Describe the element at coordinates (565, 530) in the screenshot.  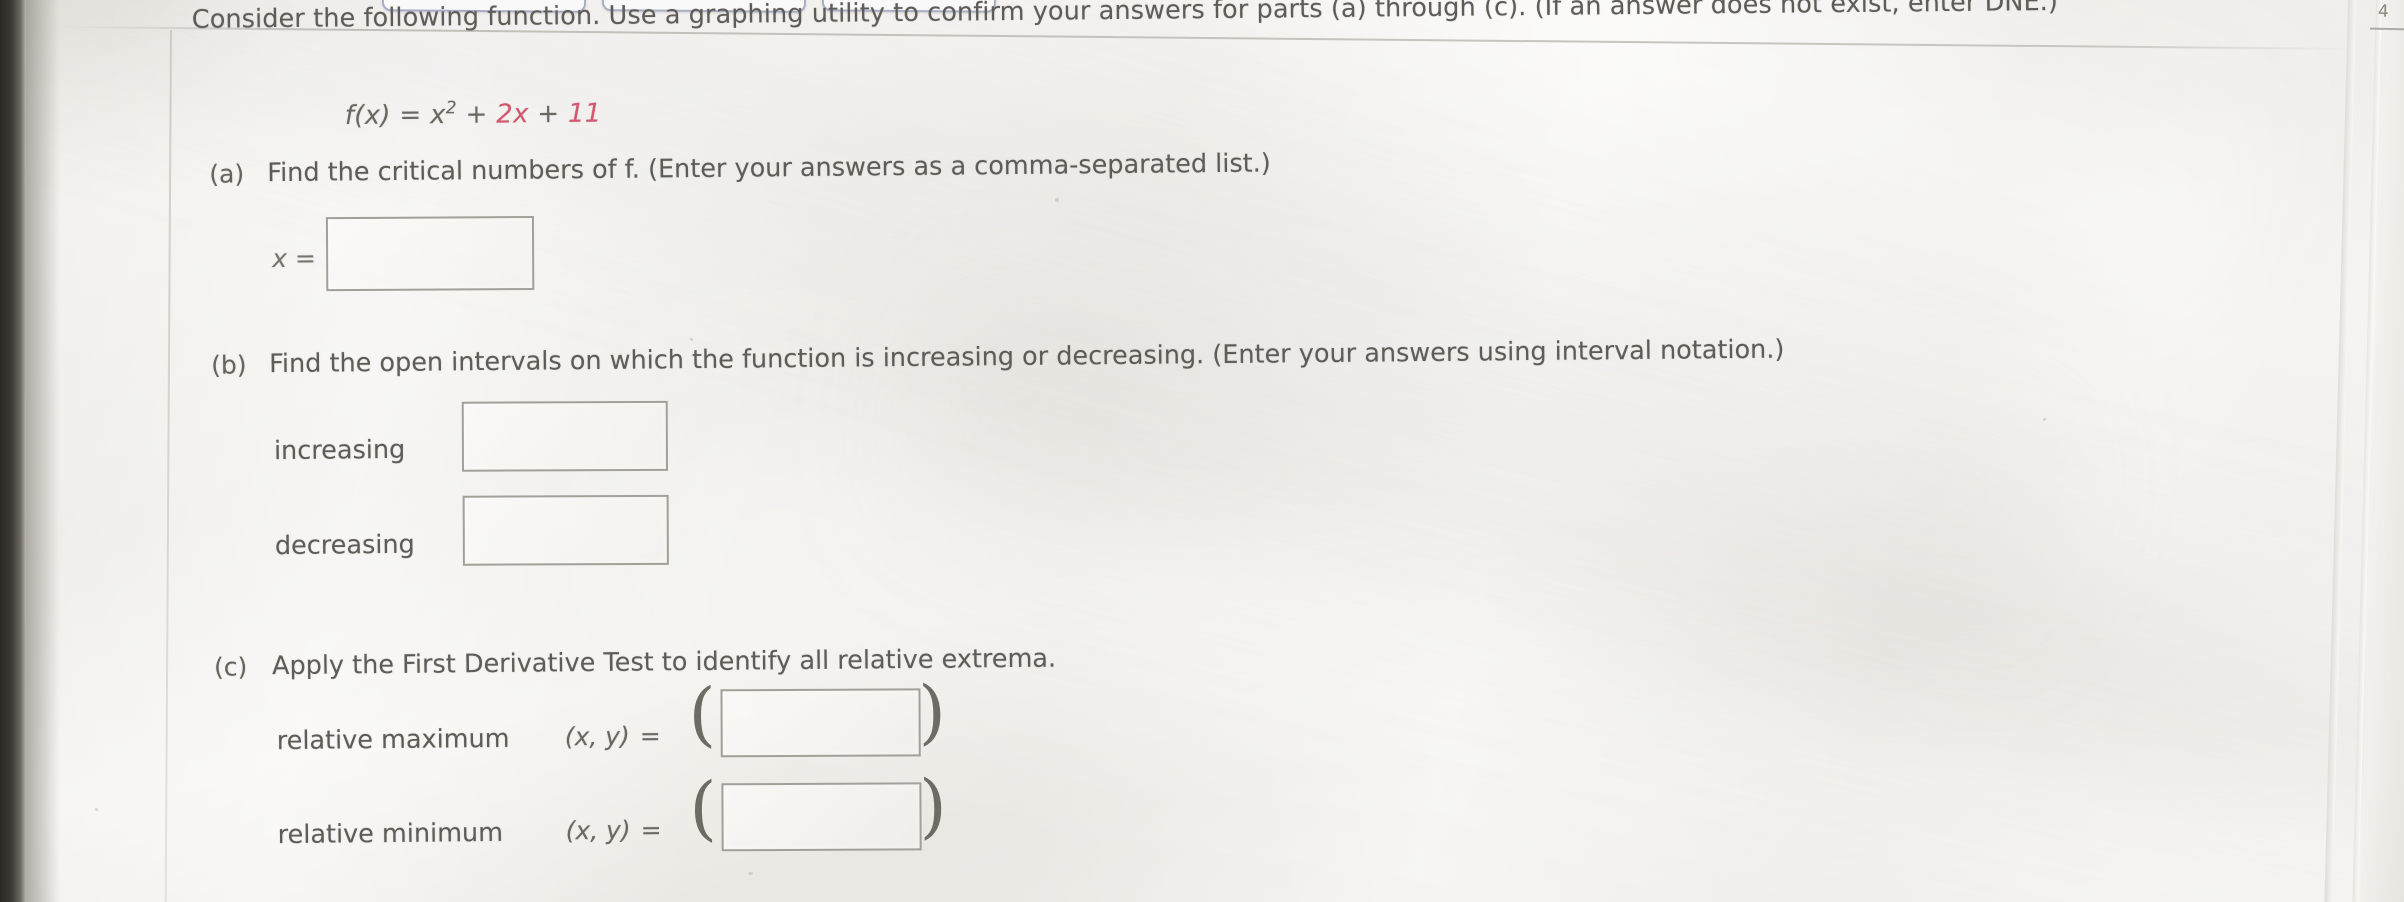
I see `decreasing-interval-input` at that location.